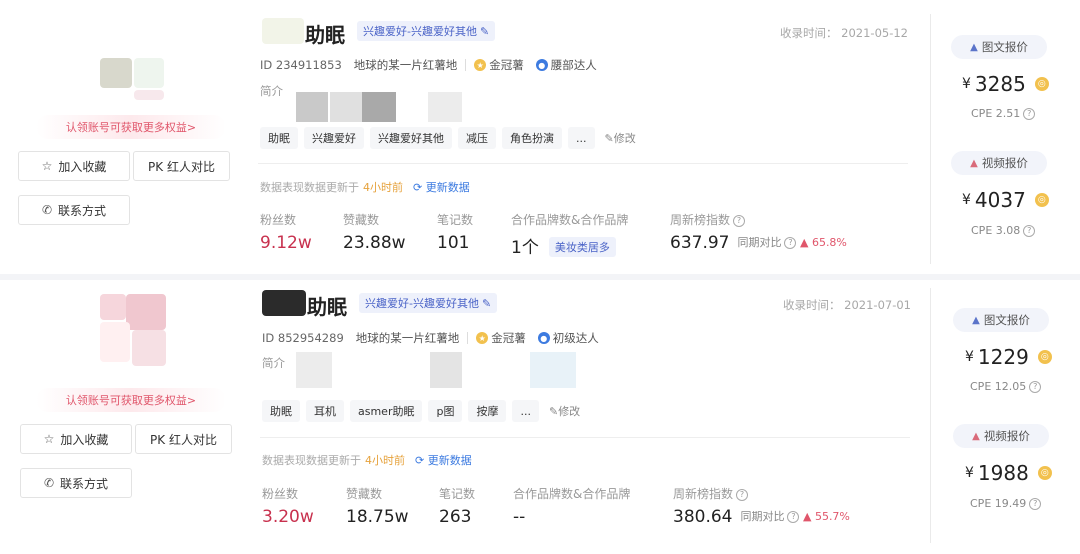 The width and height of the screenshot is (1080, 554). Describe the element at coordinates (1003, 230) in the screenshot. I see `video-cpe: CPE 3.08?` at that location.